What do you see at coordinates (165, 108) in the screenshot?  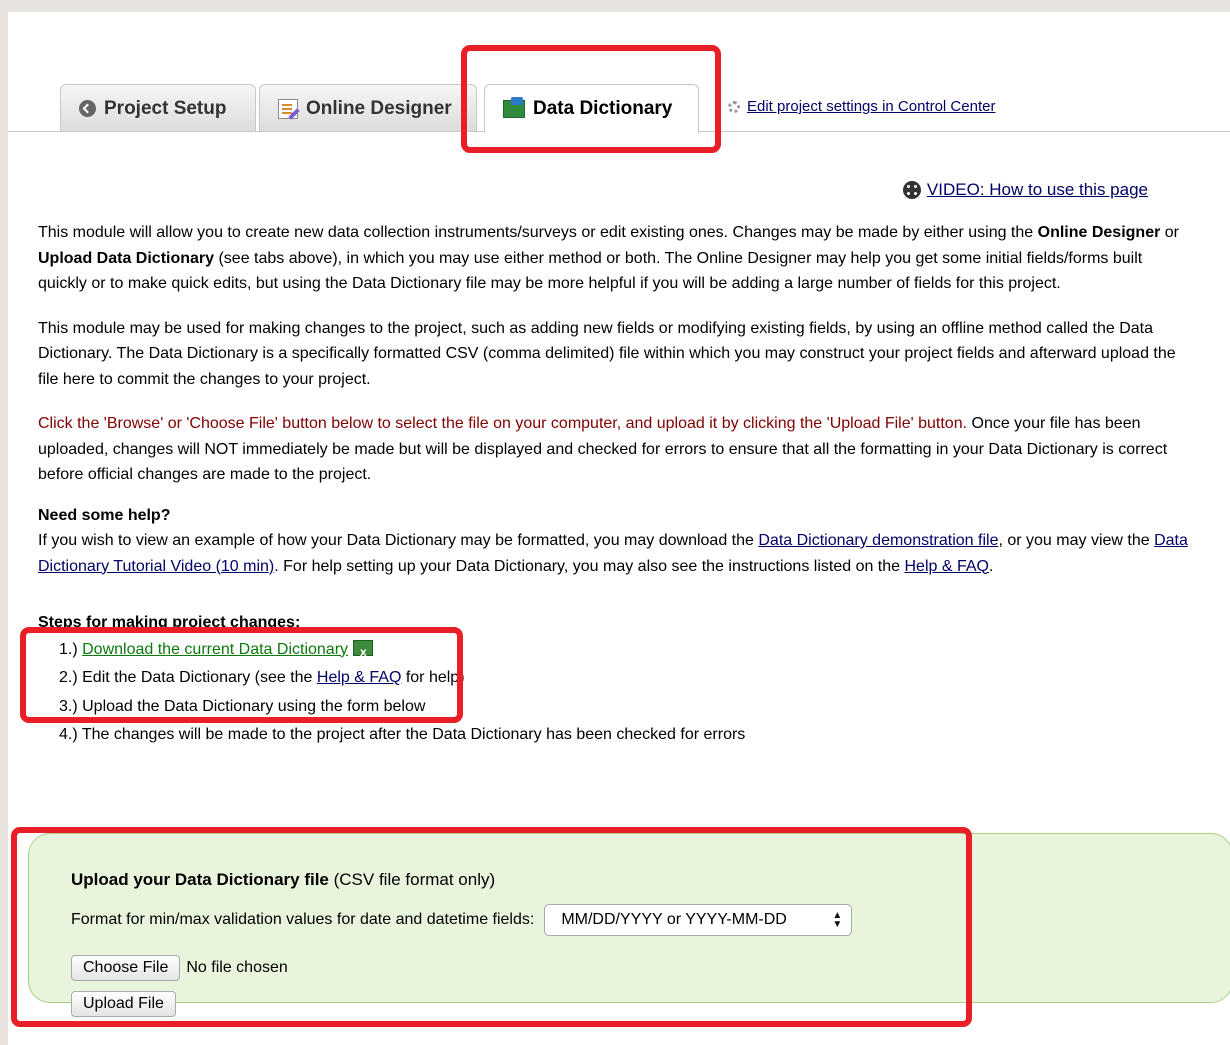 I see `tab-label: Project Setup` at bounding box center [165, 108].